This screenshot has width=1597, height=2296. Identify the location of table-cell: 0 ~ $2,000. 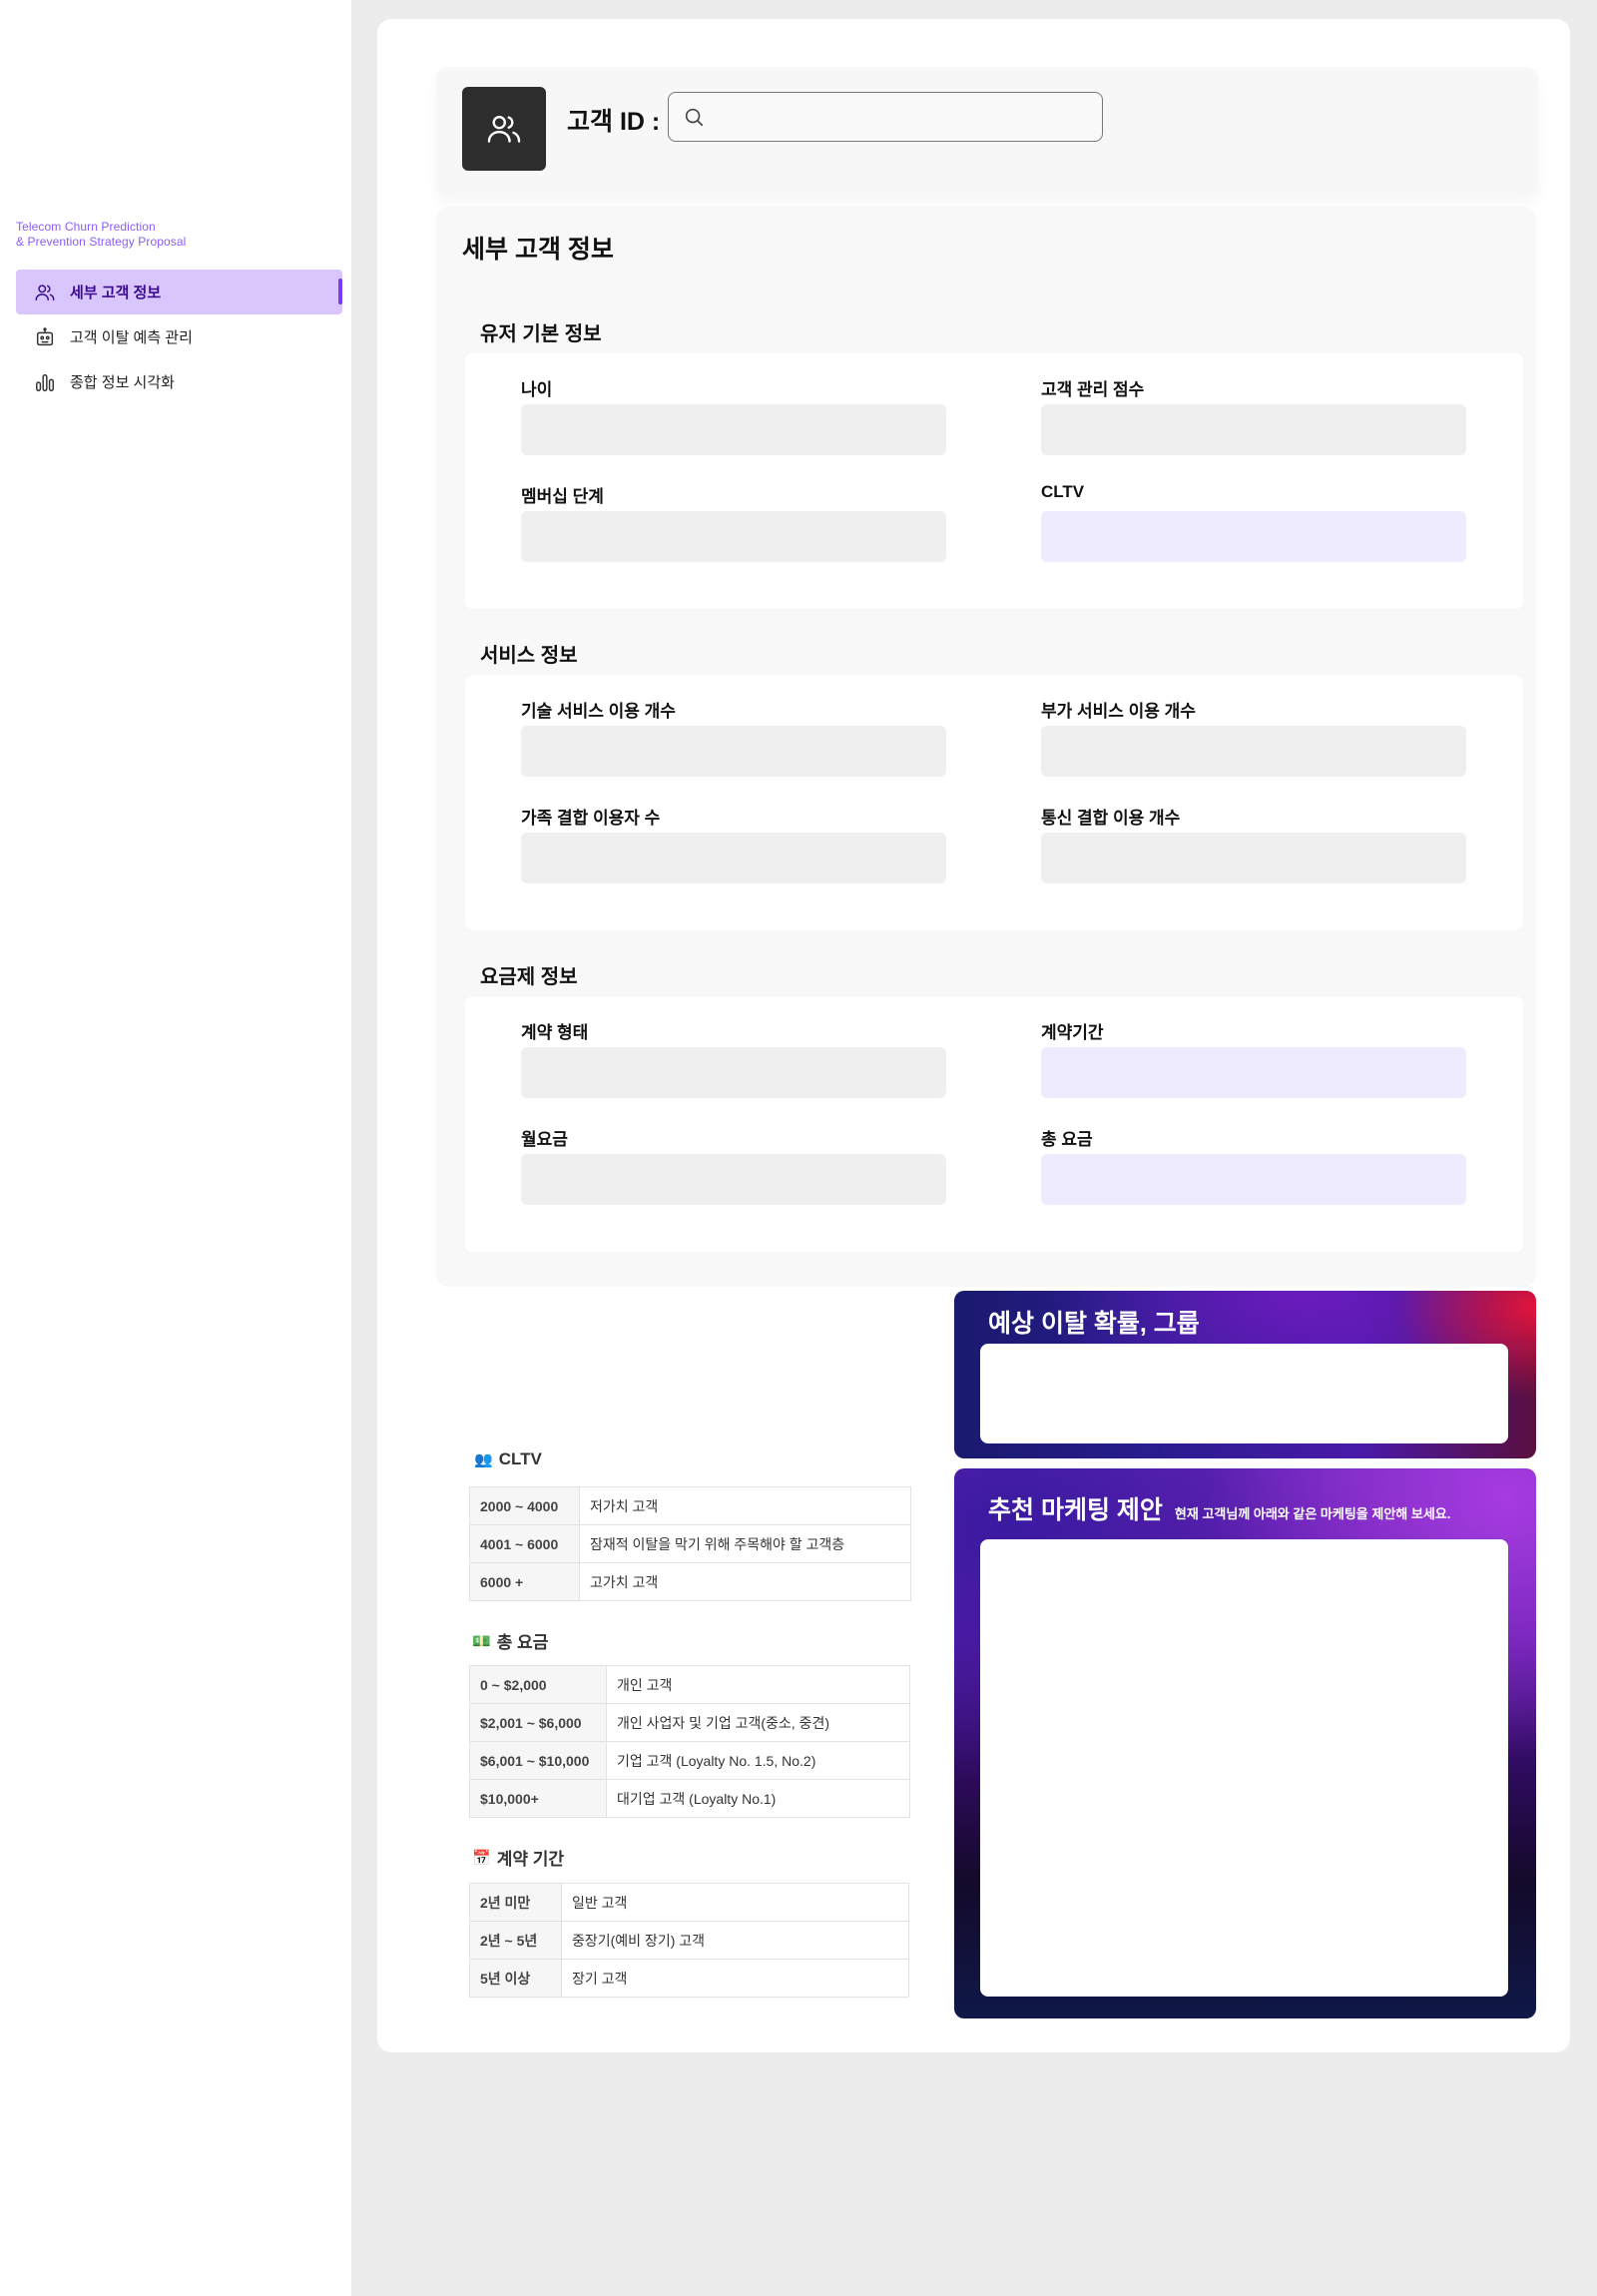
(538, 1685).